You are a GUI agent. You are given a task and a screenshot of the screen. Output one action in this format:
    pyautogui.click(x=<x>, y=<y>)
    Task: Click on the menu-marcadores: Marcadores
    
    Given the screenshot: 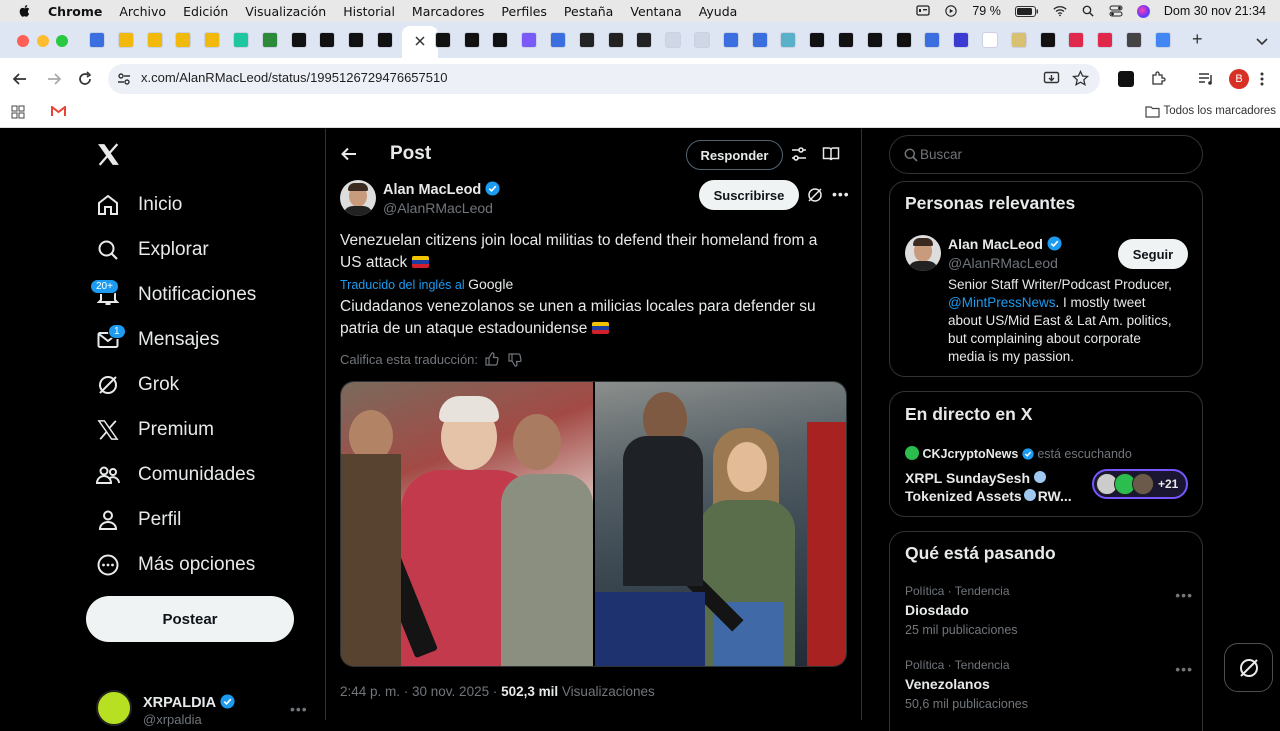 What is the action you would take?
    pyautogui.click(x=448, y=11)
    